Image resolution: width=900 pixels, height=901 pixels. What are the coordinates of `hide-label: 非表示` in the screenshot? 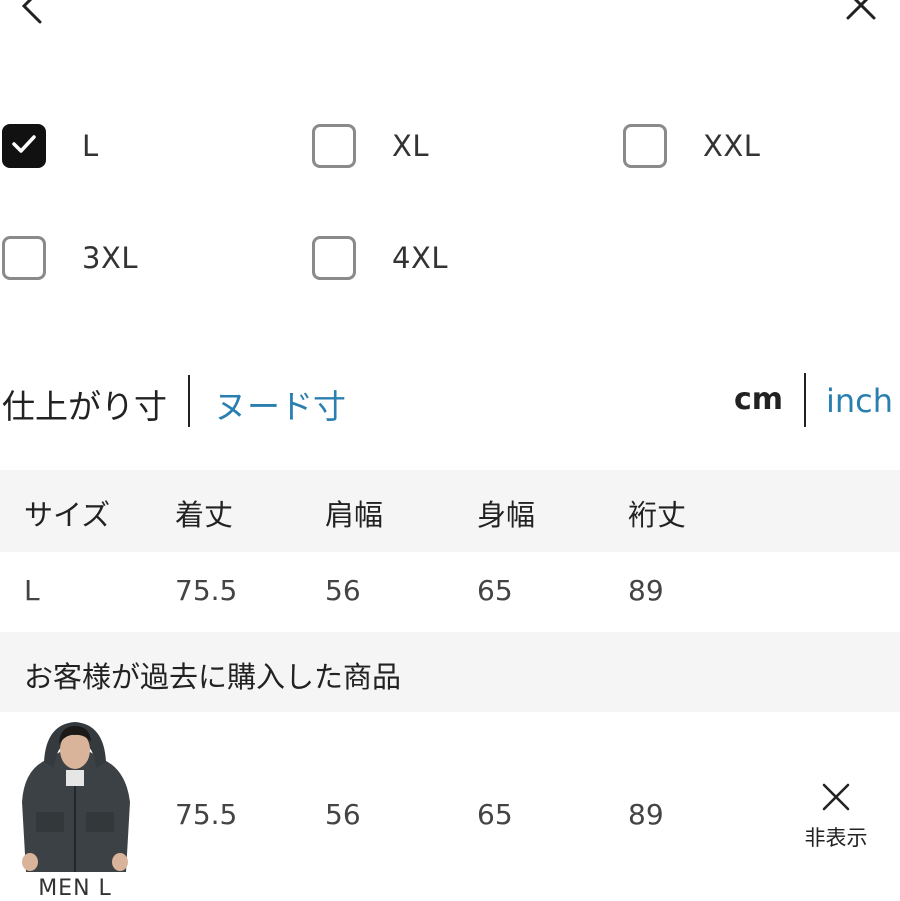 It's located at (836, 838).